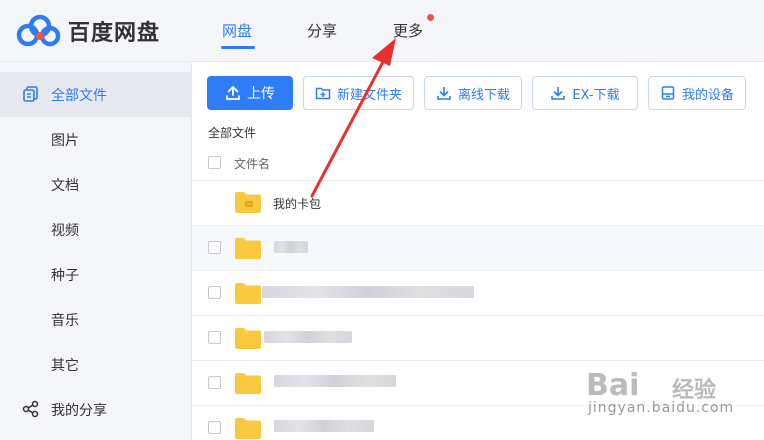 The width and height of the screenshot is (764, 440). Describe the element at coordinates (238, 47) in the screenshot. I see `active-tab-indicator` at that location.